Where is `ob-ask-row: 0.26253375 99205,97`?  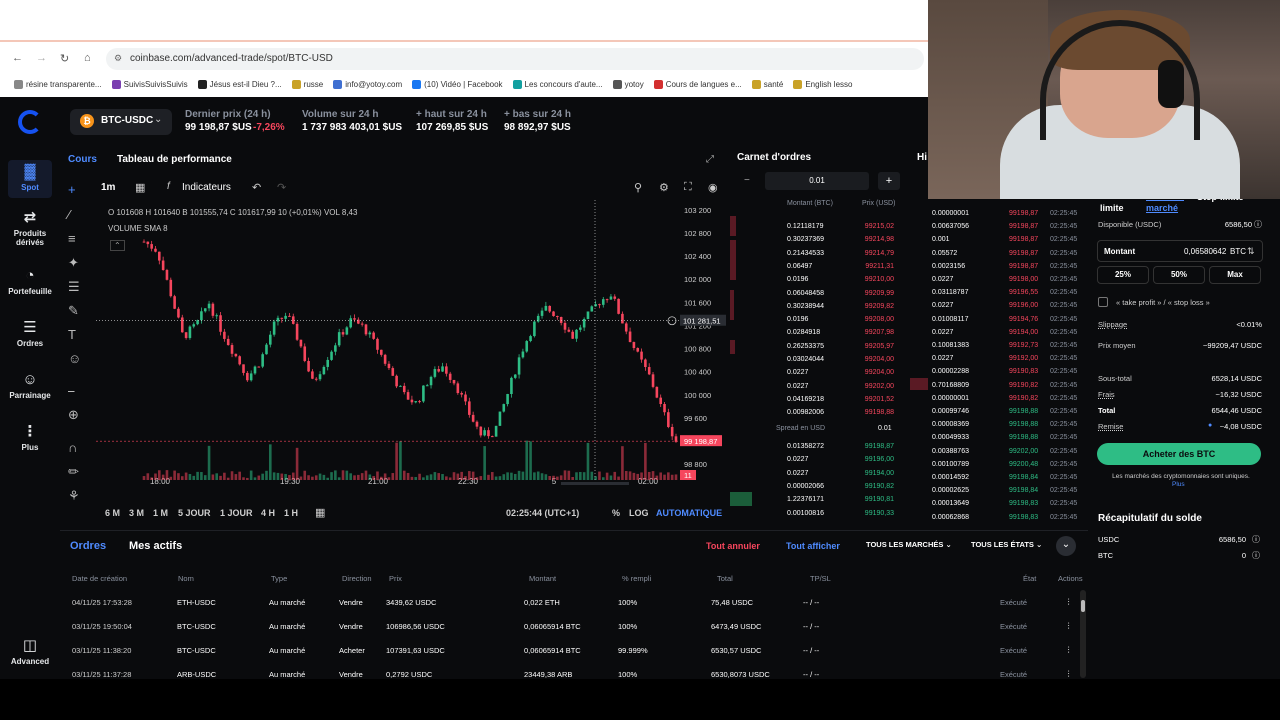
ob-ask-row: 0.26253375 99205,97 is located at coordinates (819, 346).